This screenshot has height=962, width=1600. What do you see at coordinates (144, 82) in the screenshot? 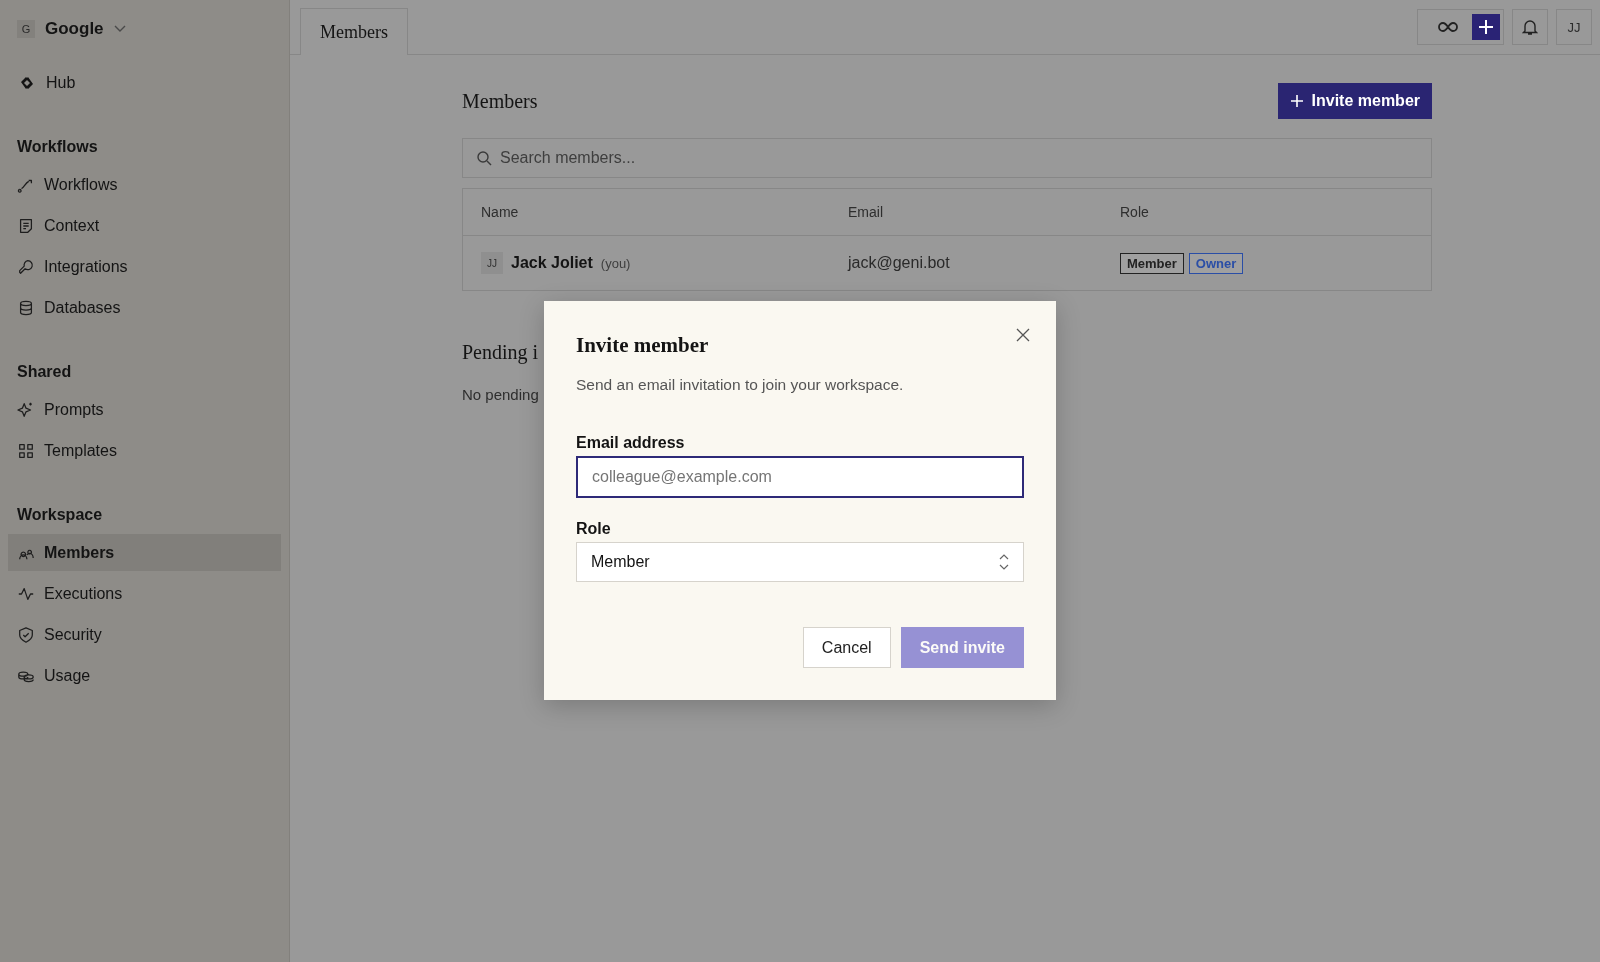
I see `nav-item: Hub` at bounding box center [144, 82].